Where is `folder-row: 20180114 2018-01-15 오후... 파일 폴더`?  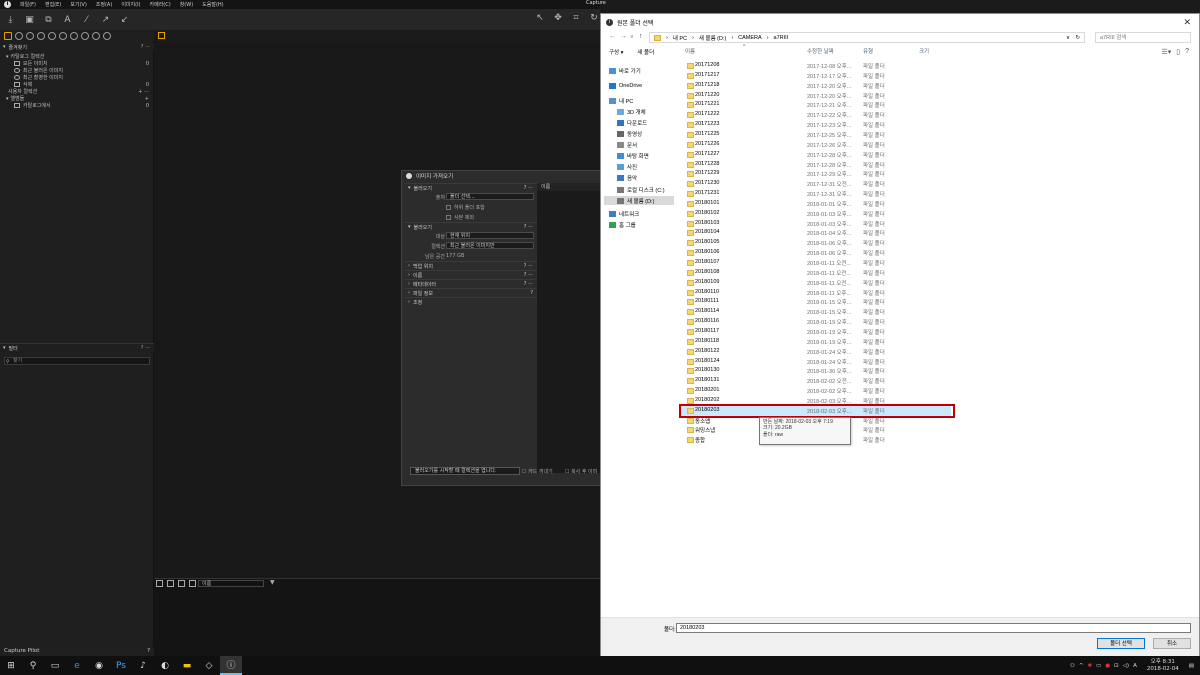
folder-row: 20180114 2018-01-15 오후... 파일 폴더 is located at coordinates (816, 312).